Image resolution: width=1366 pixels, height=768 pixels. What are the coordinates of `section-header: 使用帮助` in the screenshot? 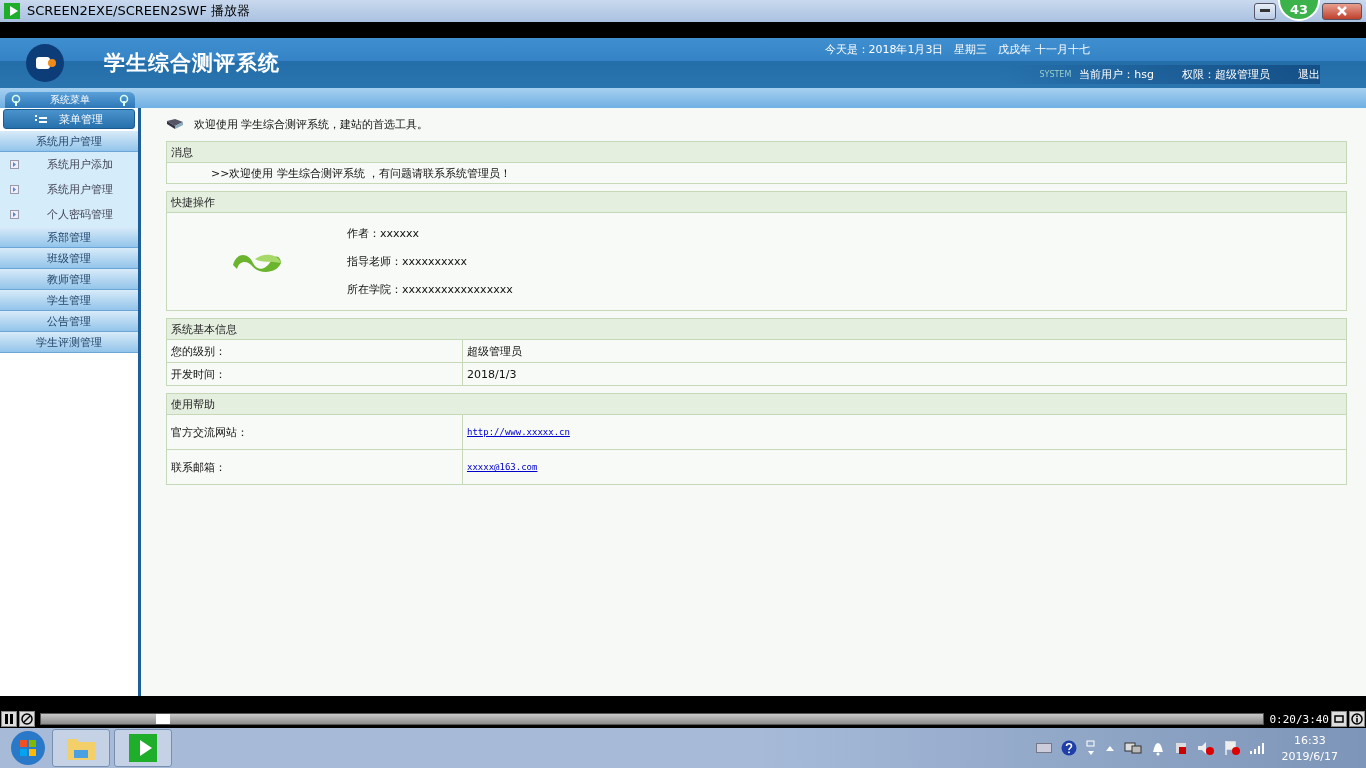 It's located at (756, 404).